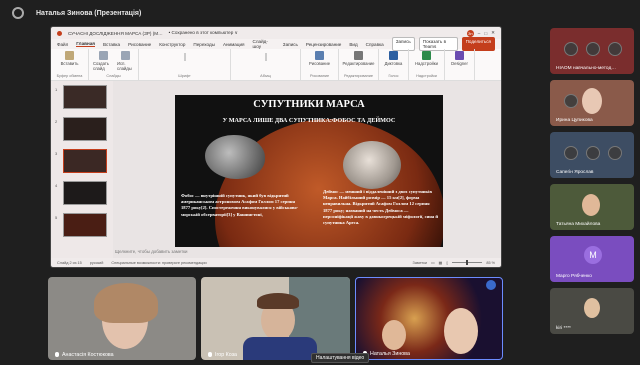  Describe the element at coordinates (57, 355) in the screenshot. I see `mic-icon` at that location.